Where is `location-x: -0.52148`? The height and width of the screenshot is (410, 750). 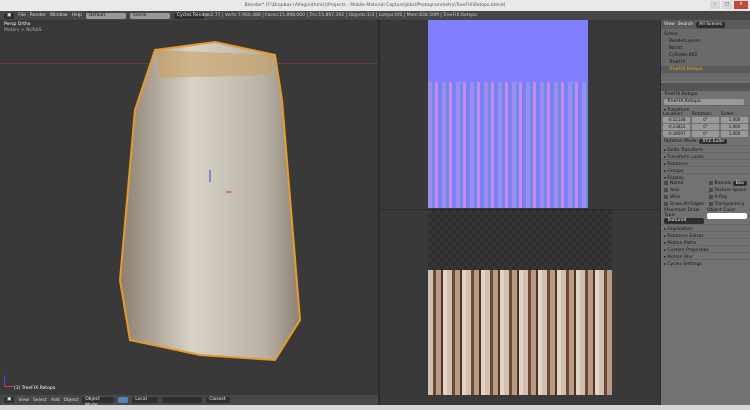
location-x: -0.52148 is located at coordinates (676, 120).